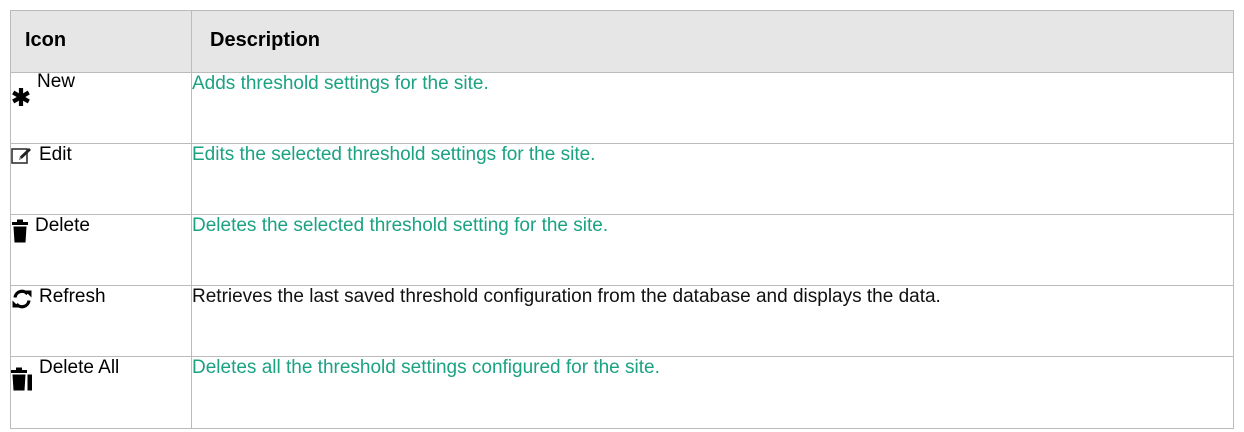  I want to click on asterisk-icon, so click(21, 100).